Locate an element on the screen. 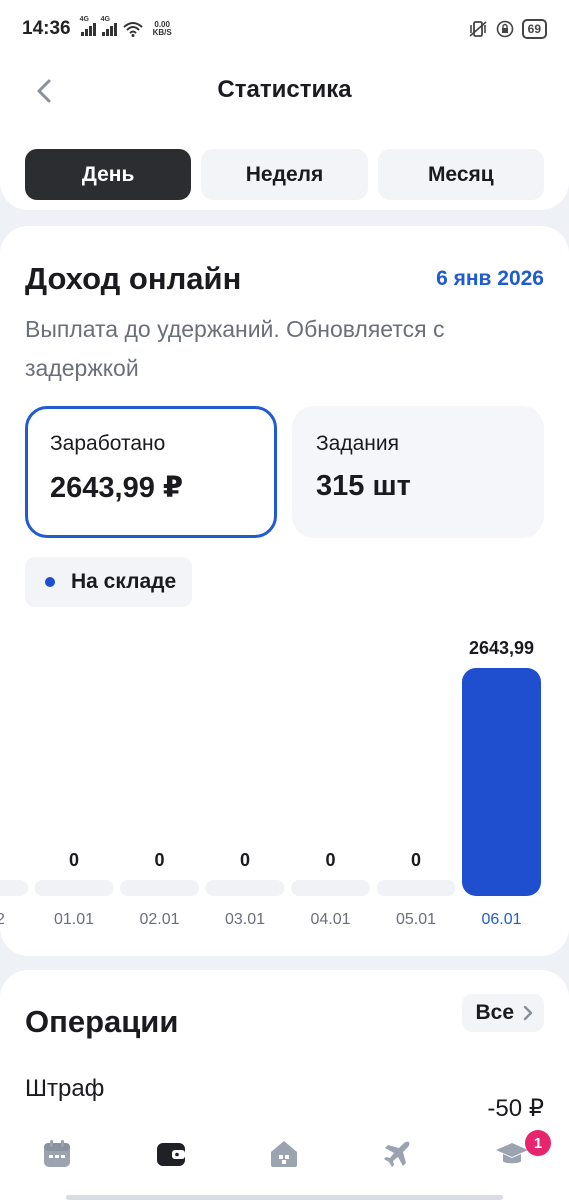  operations-title: Операции is located at coordinates (102, 1021).